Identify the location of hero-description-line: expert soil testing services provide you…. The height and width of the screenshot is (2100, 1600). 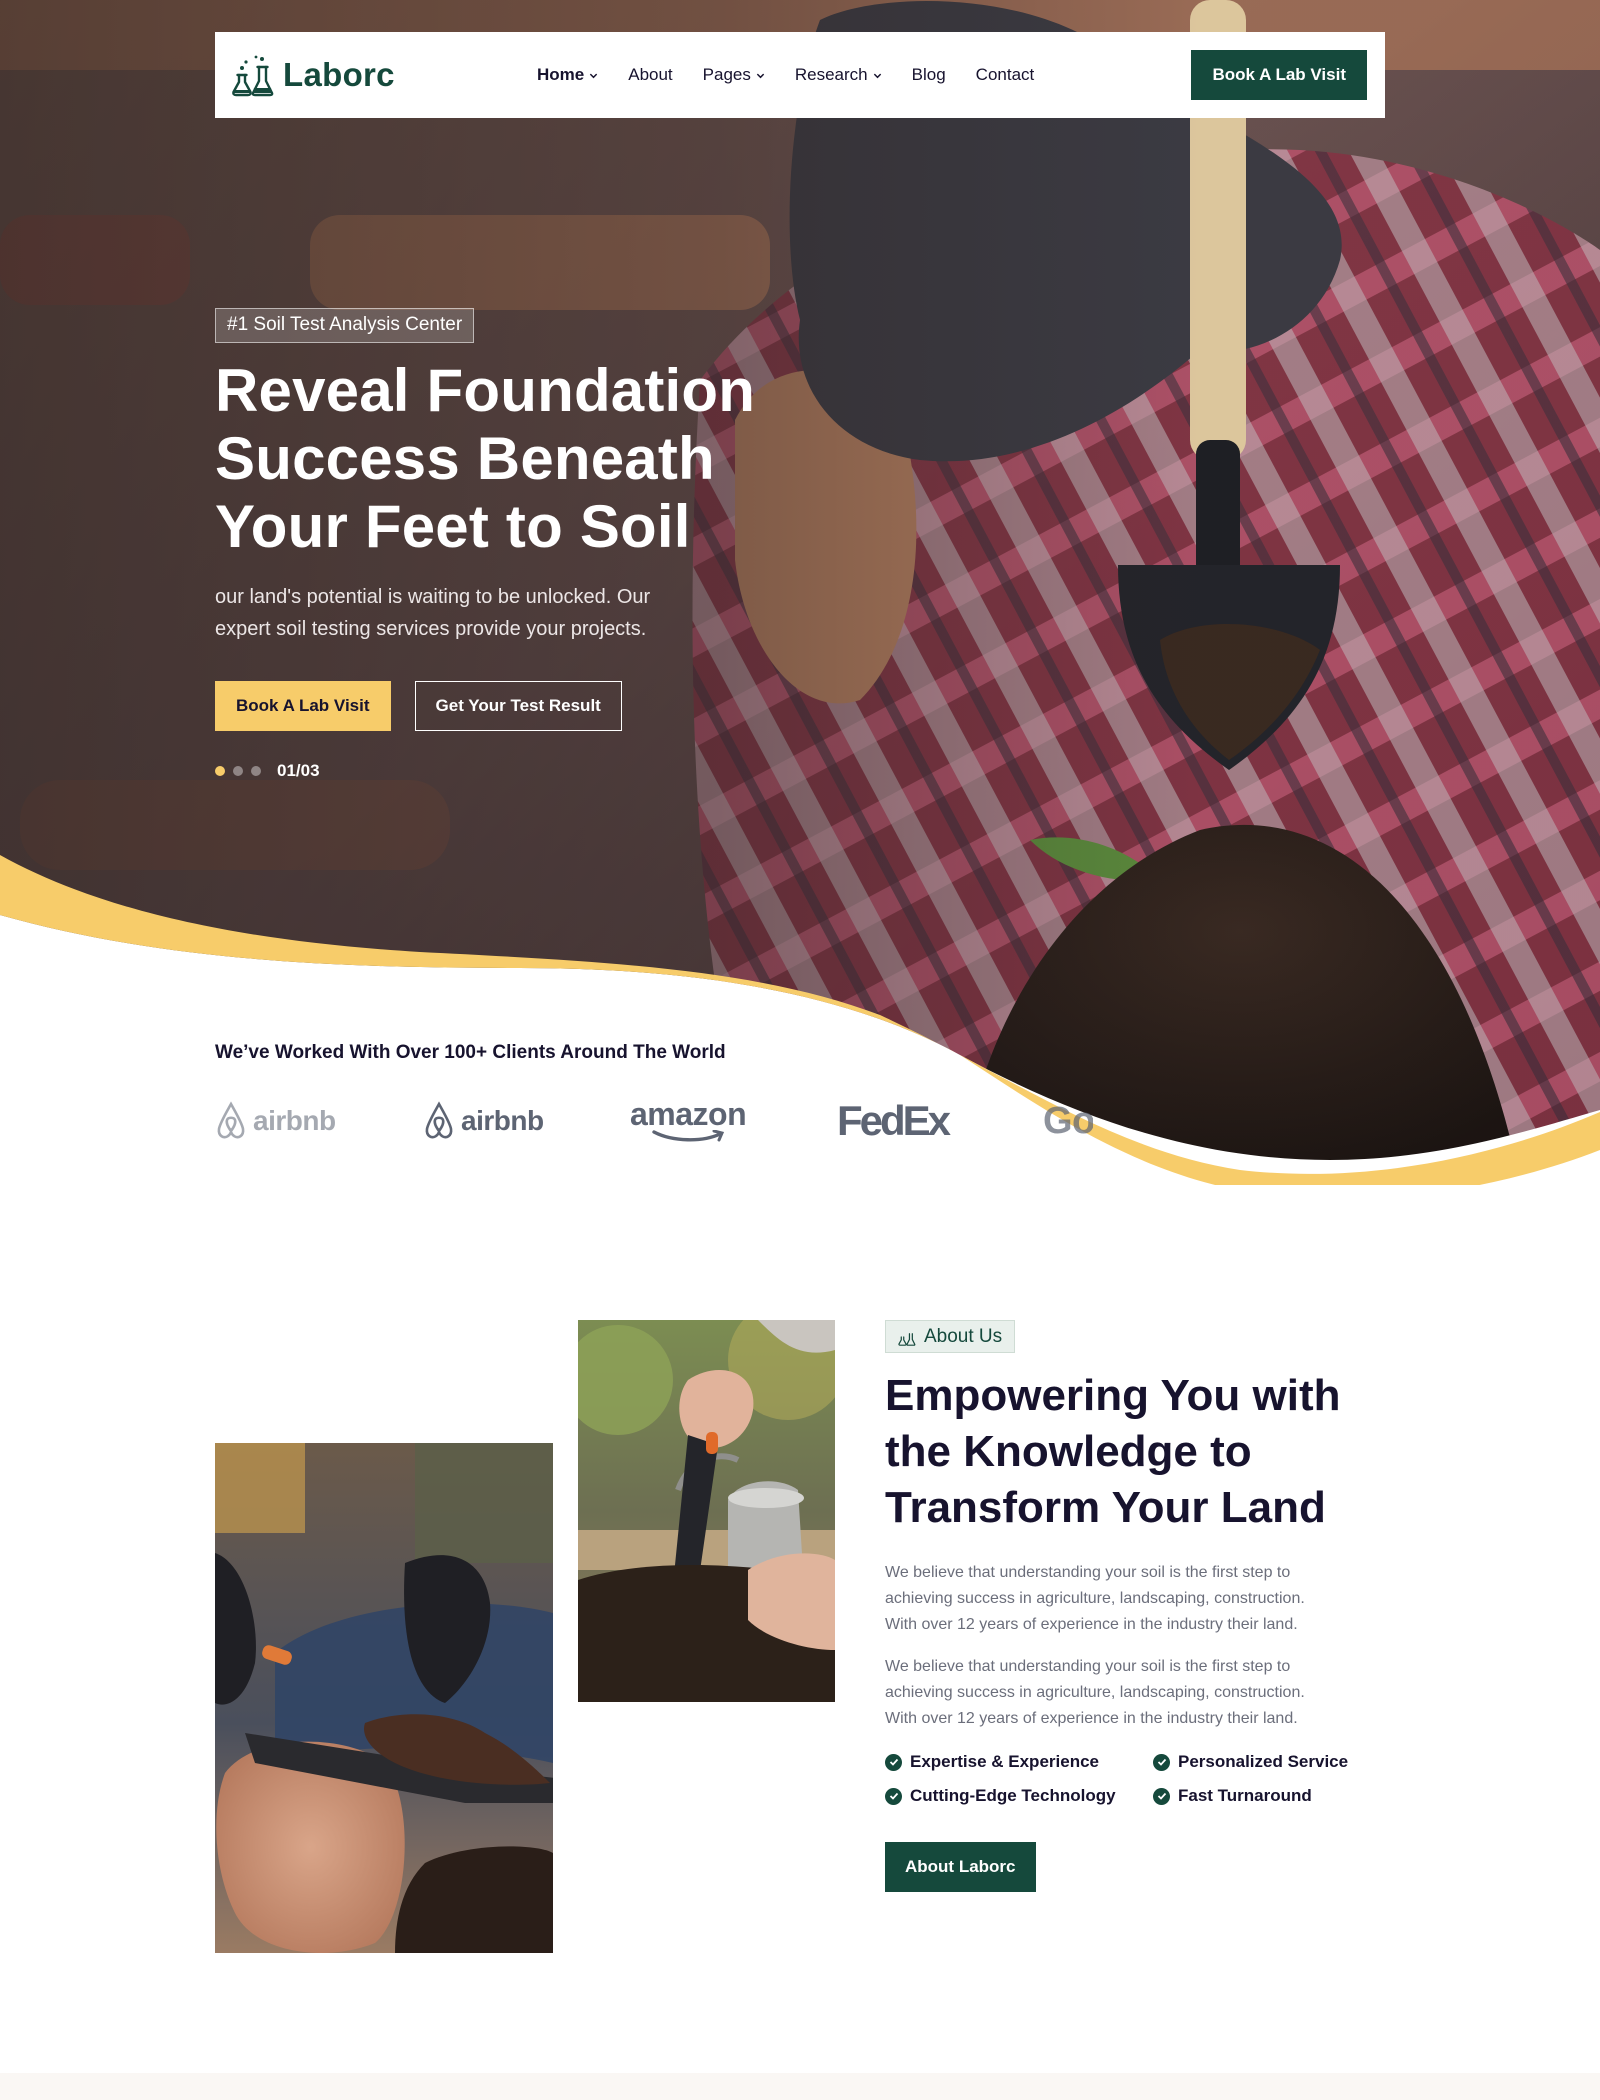
(431, 629).